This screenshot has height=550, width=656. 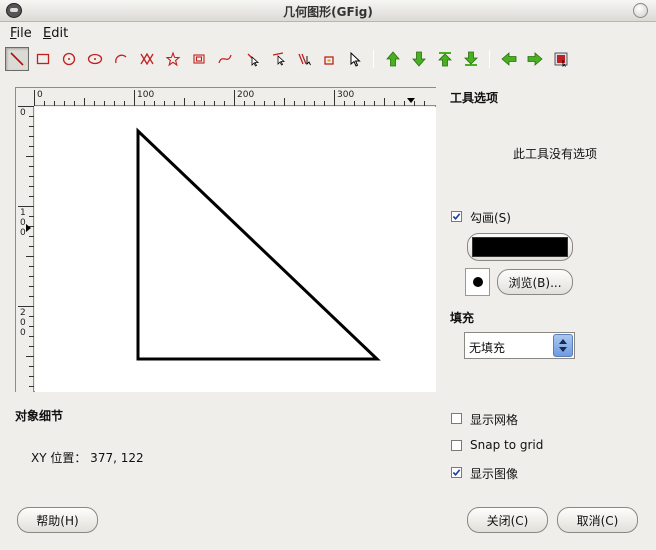 What do you see at coordinates (24, 33) in the screenshot?
I see `menu-file-rest: ile` at bounding box center [24, 33].